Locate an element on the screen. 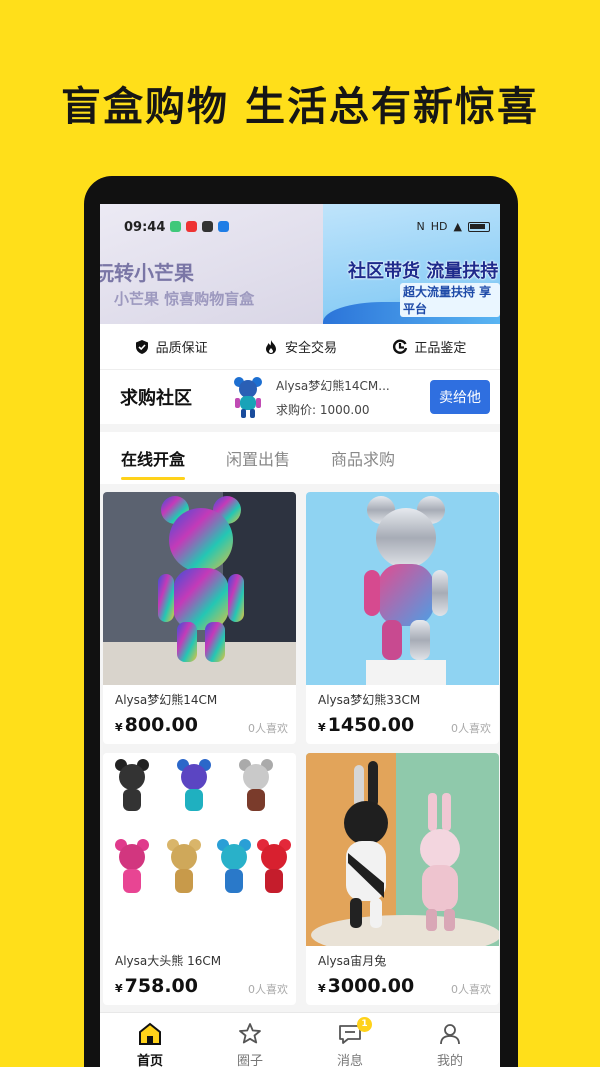  guarantee-authentic: 正品鉴定 is located at coordinates (429, 346).